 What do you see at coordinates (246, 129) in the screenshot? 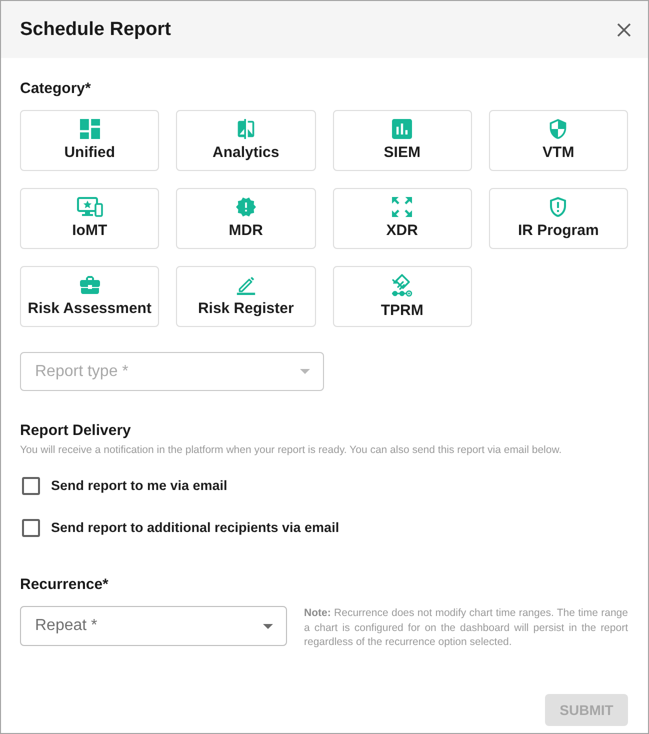
I see `split-panel-icon` at bounding box center [246, 129].